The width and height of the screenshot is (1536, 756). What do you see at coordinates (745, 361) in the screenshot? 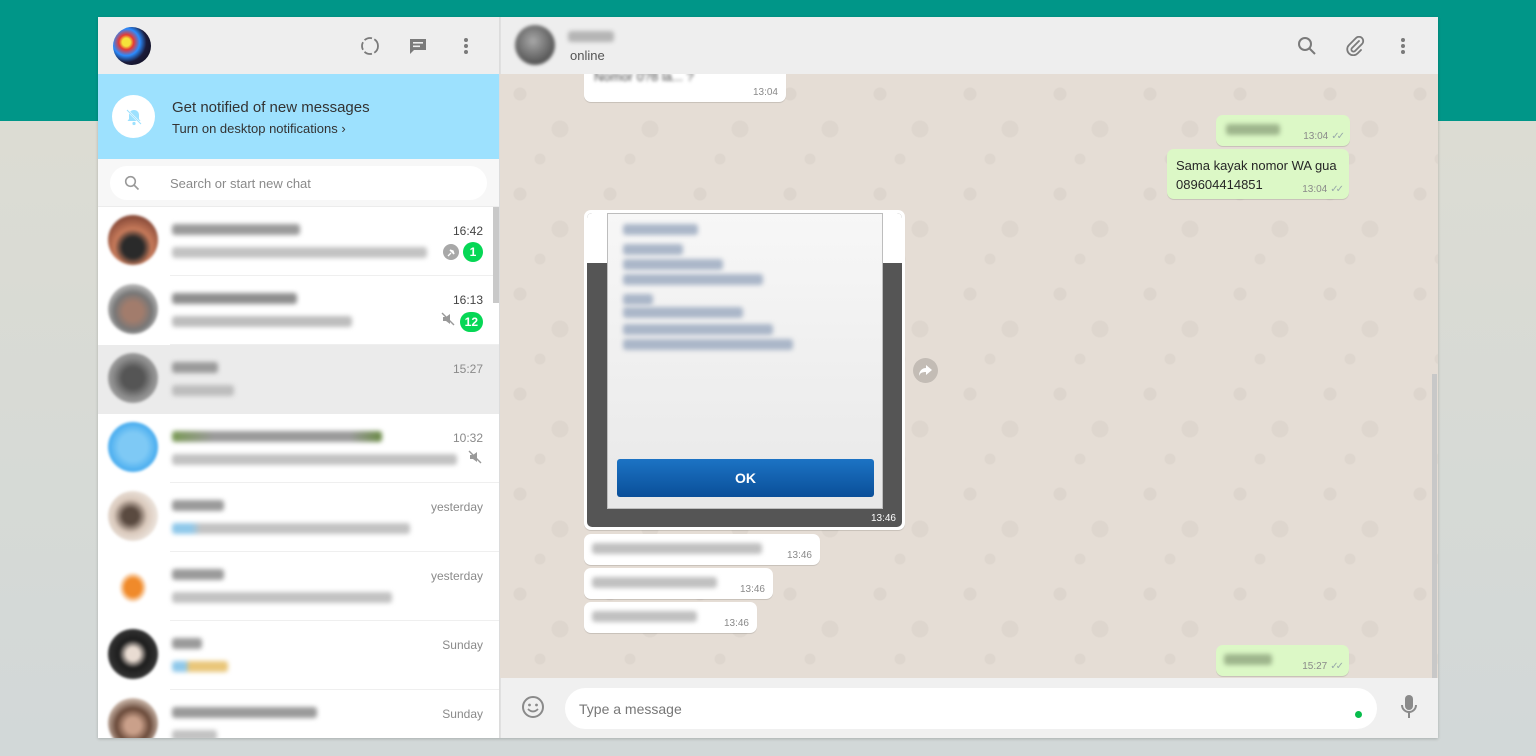
I see `screenshot-dialog: OK` at bounding box center [745, 361].